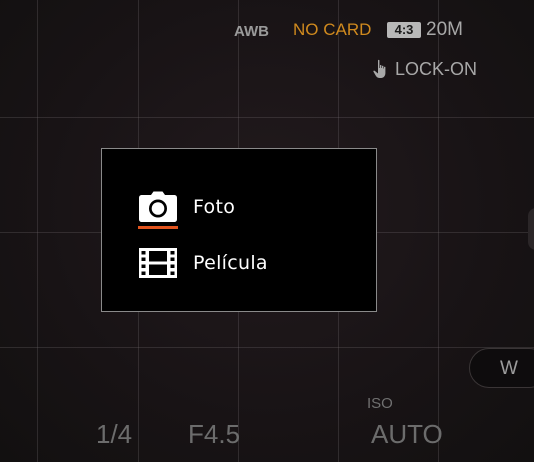 The width and height of the screenshot is (534, 462). Describe the element at coordinates (158, 207) in the screenshot. I see `camera-icon` at that location.